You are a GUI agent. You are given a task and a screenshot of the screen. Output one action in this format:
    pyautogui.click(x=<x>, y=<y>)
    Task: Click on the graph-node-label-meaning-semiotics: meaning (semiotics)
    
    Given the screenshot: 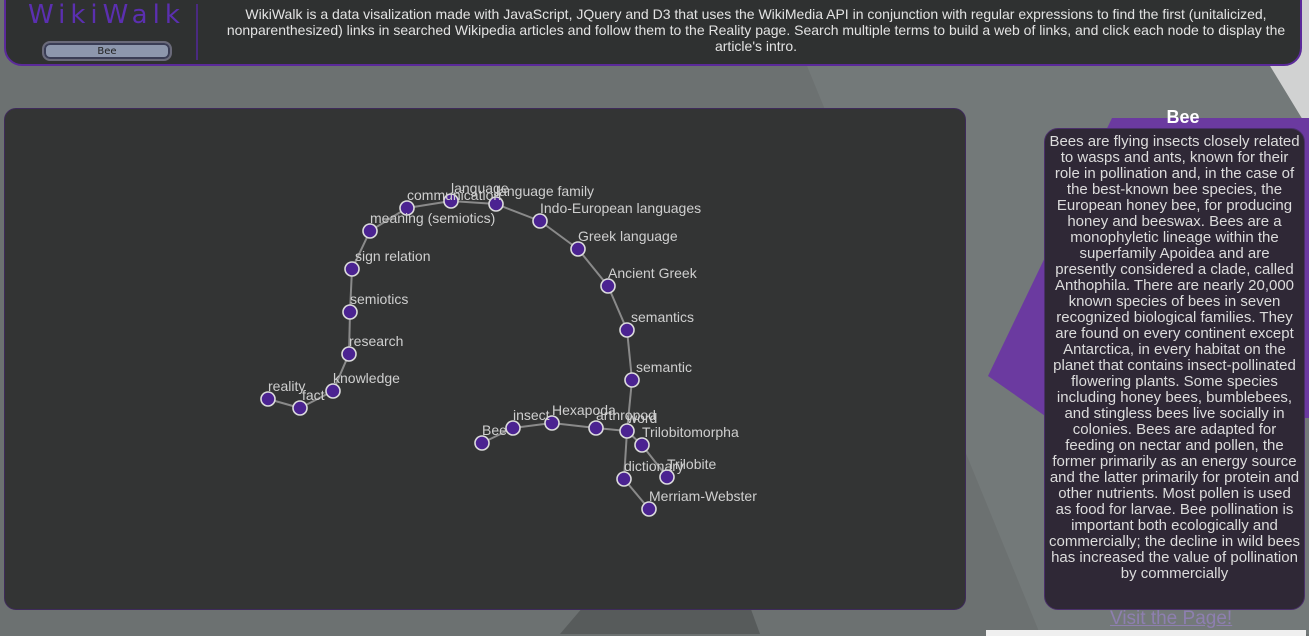 What is the action you would take?
    pyautogui.click(x=432, y=218)
    